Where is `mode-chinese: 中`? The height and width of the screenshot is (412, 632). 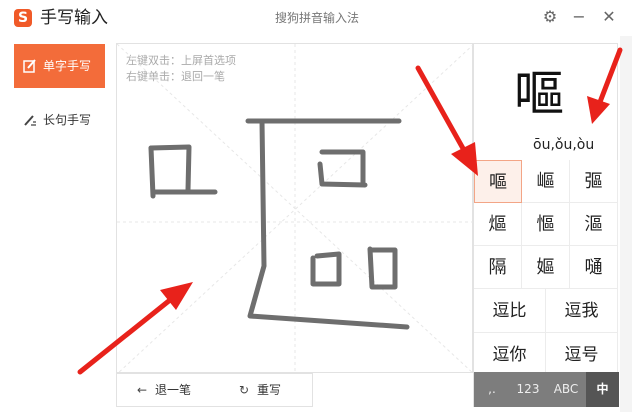 mode-chinese: 中 is located at coordinates (602, 389).